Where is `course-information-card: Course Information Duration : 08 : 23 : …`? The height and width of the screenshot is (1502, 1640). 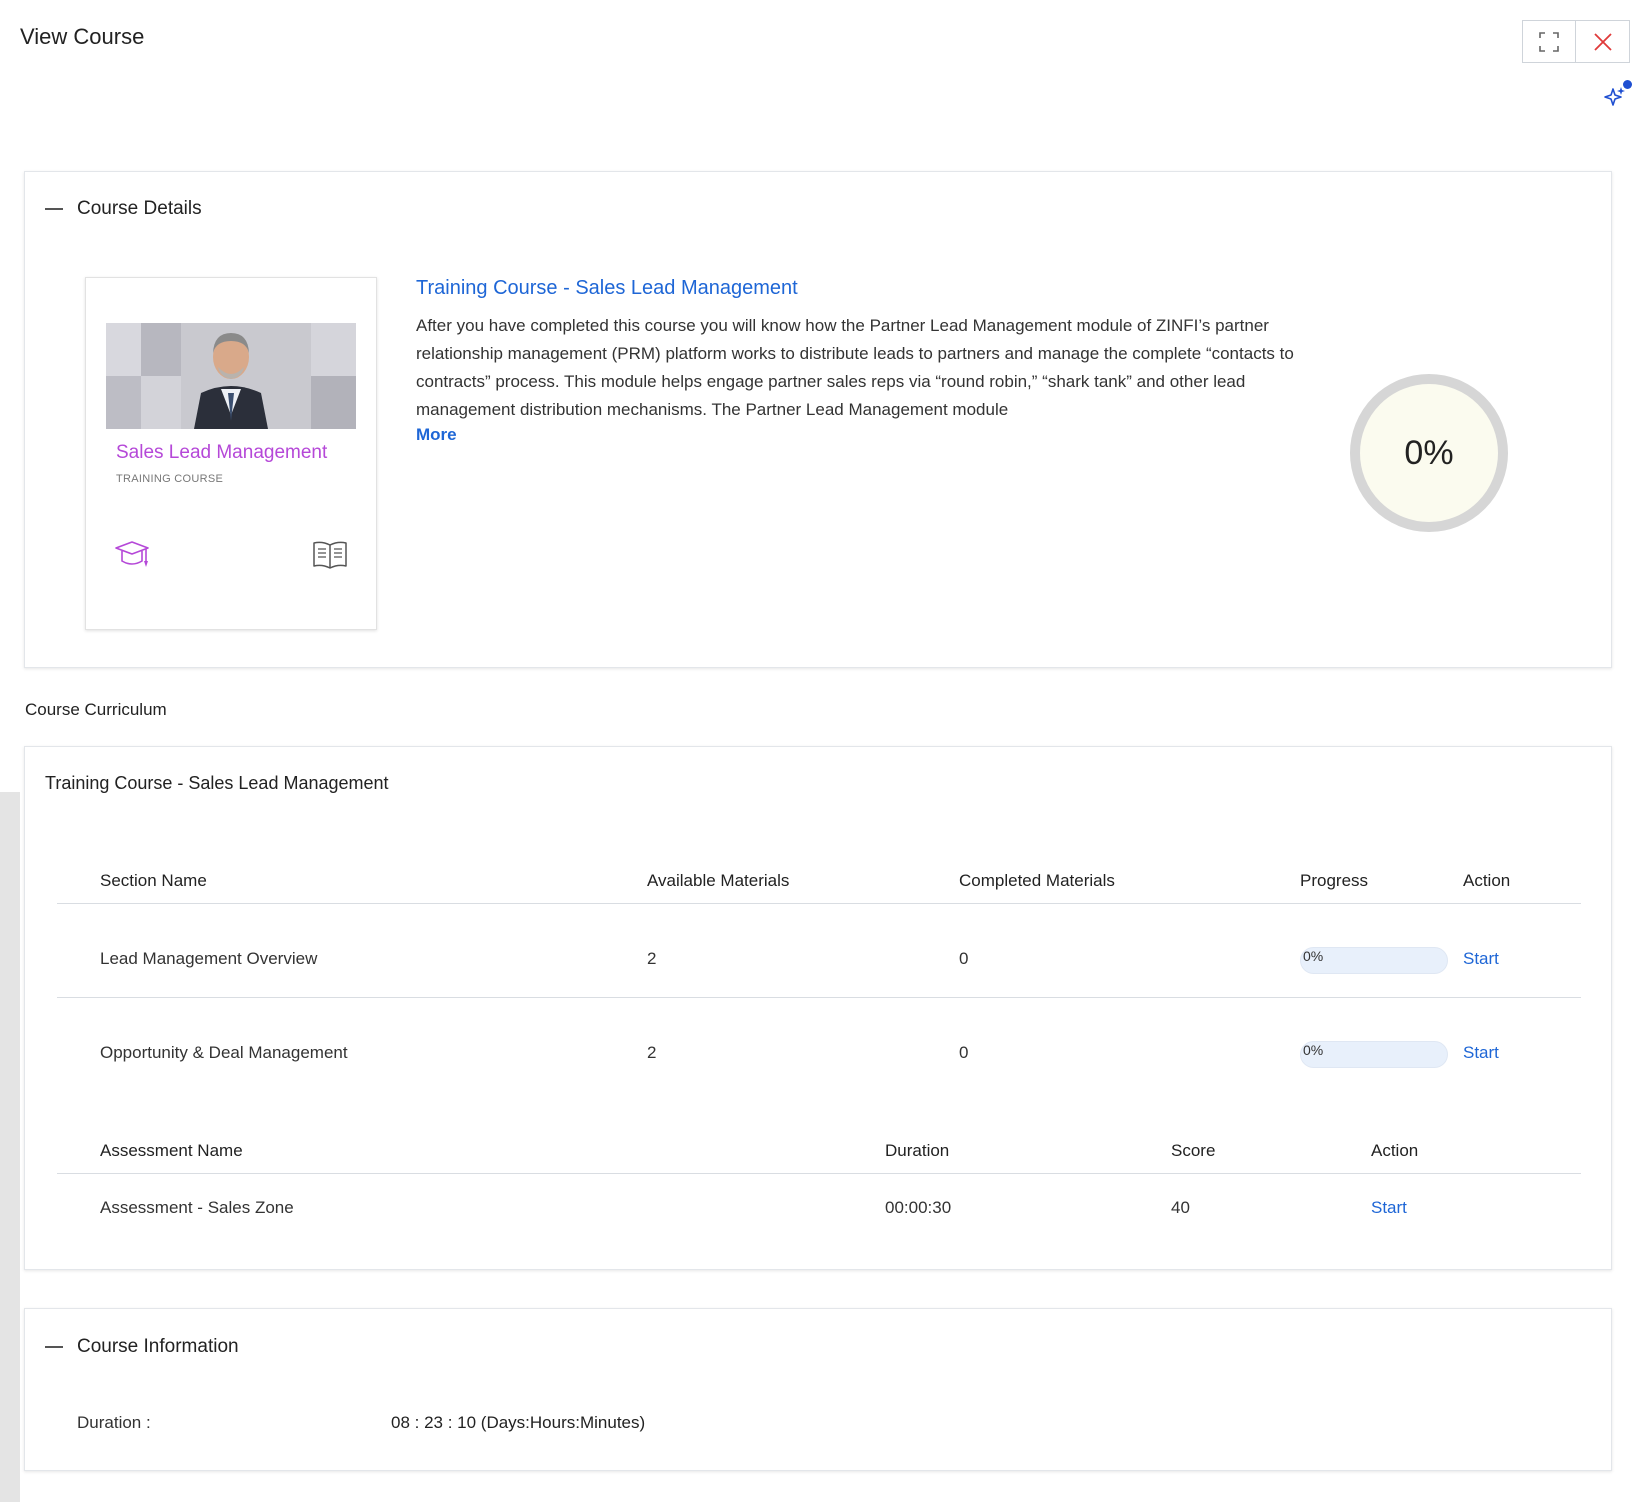 course-information-card: Course Information Duration : 08 : 23 : … is located at coordinates (818, 1389).